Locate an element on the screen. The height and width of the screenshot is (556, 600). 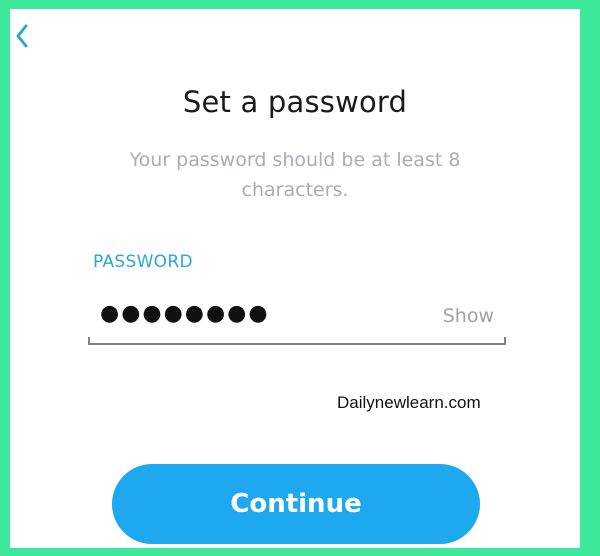
field-underline-right is located at coordinates (505, 341).